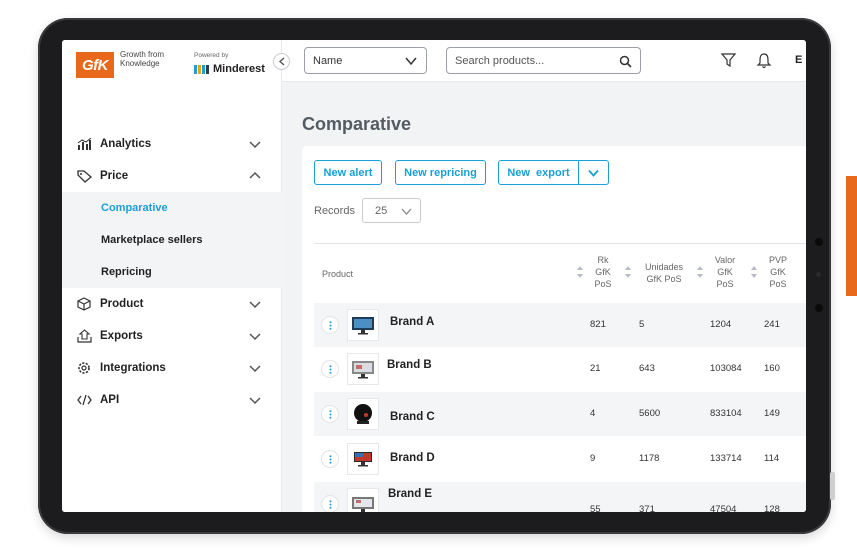  I want to click on tablet-camera, so click(819, 242).